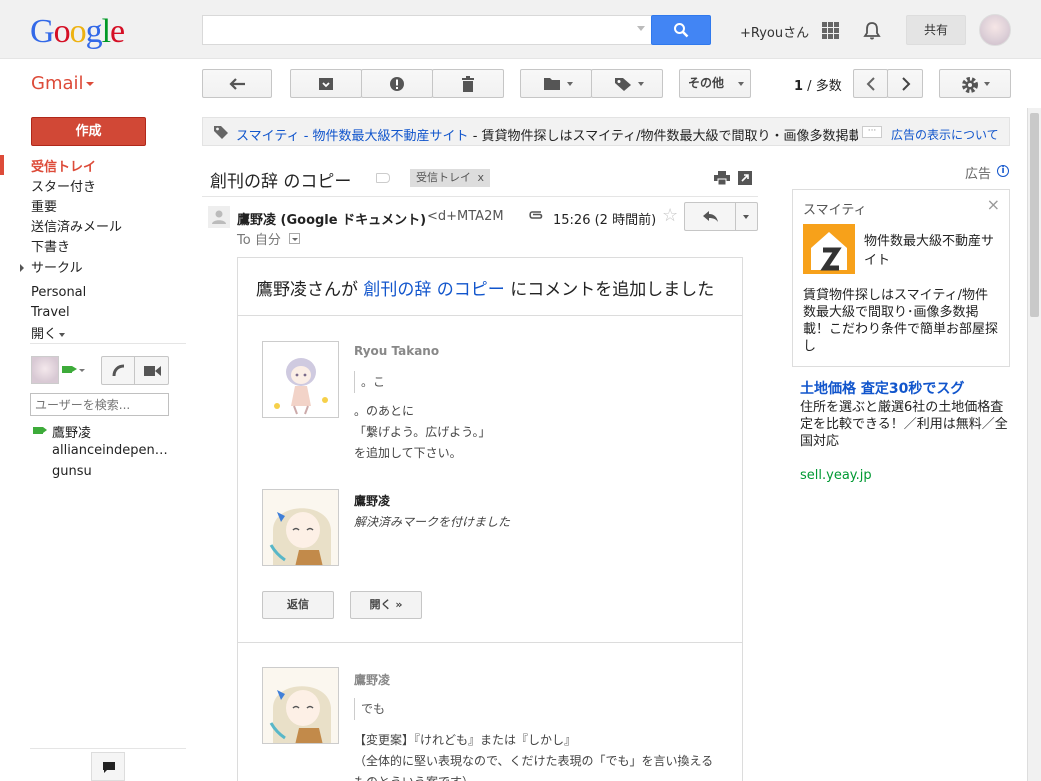  What do you see at coordinates (298, 605) in the screenshot?
I see `reply-comment-button: 返信` at bounding box center [298, 605].